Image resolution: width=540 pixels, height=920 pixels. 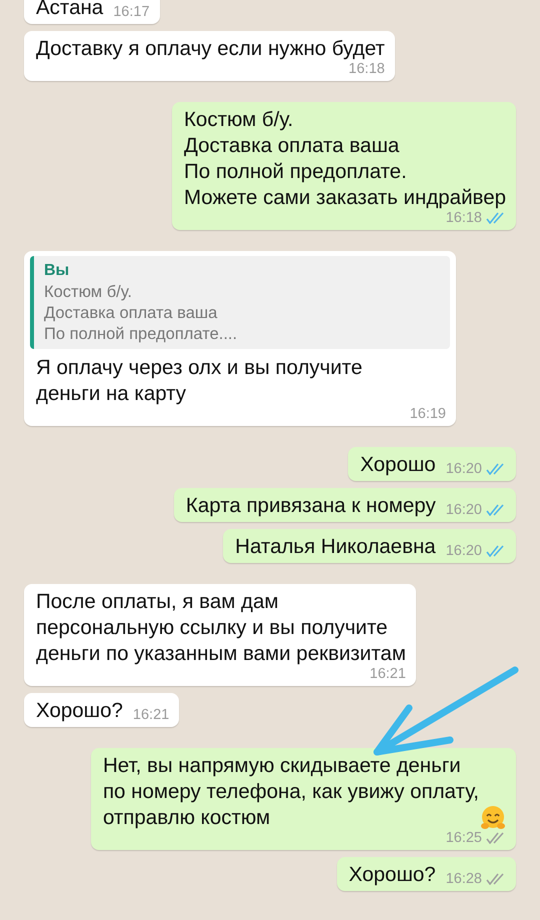 I want to click on message-text: После оплаты, я вам дам персональную ссылку и вы получите деньги по указанным вами реквизитам, so click(x=221, y=628).